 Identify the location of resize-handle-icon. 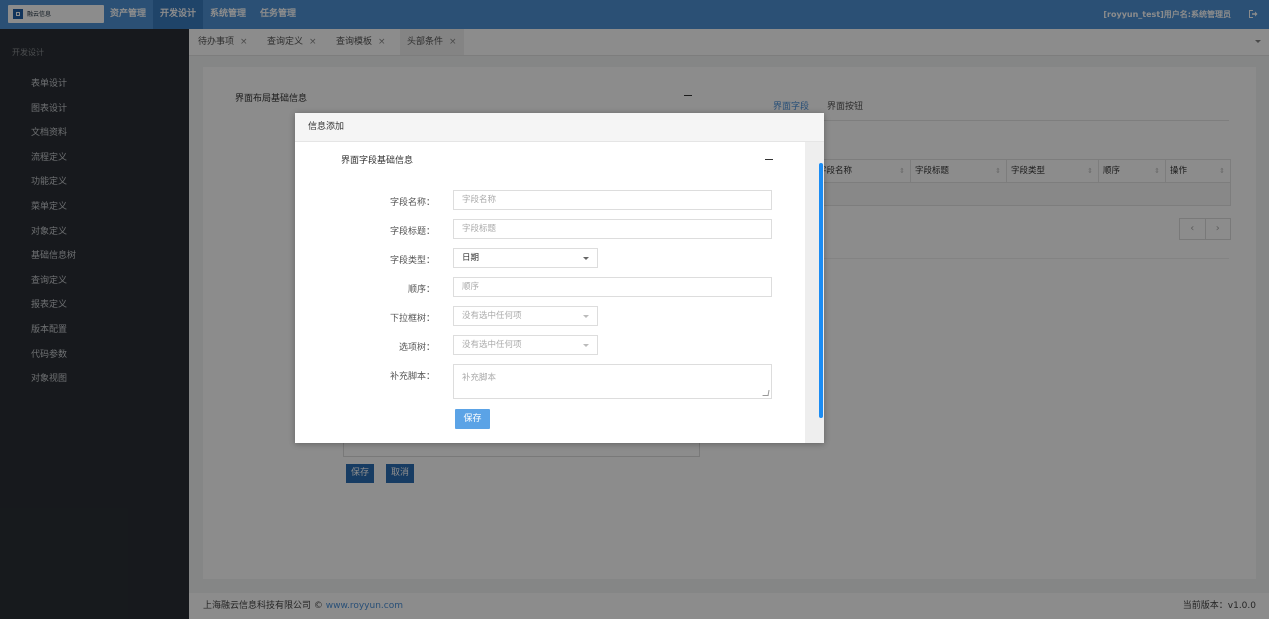
(766, 393).